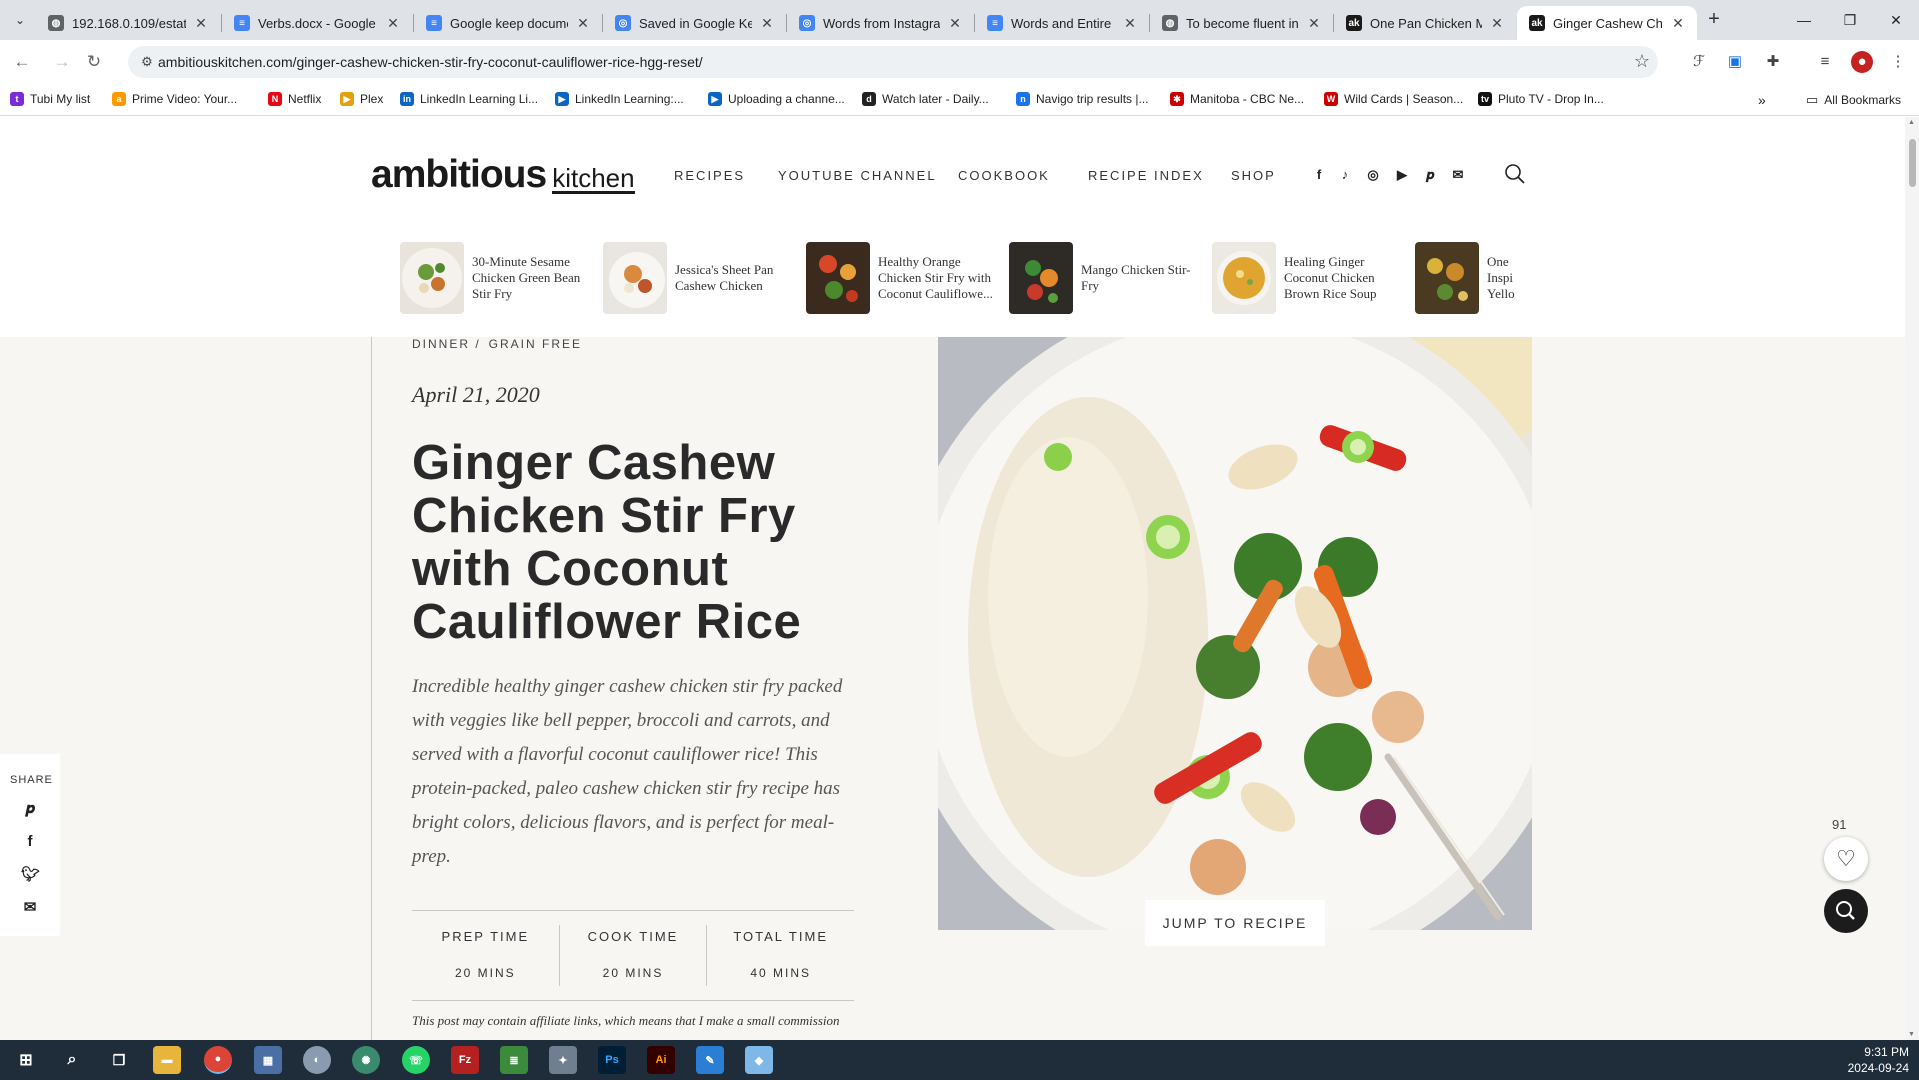 The width and height of the screenshot is (1919, 1080). Describe the element at coordinates (119, 1060) in the screenshot. I see `task-view-icon: ❐` at that location.